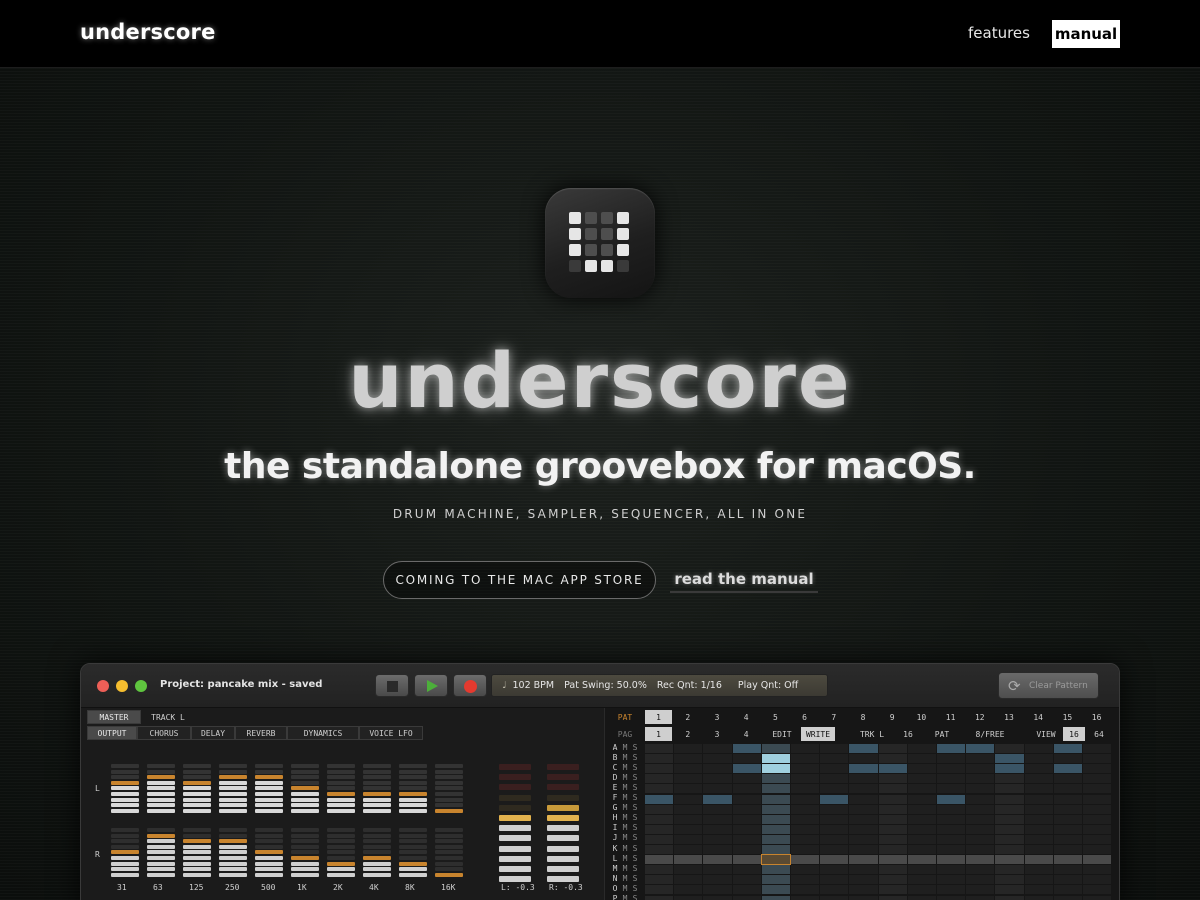  Describe the element at coordinates (921, 717) in the screenshot. I see `pattern-step-10: 10` at that location.